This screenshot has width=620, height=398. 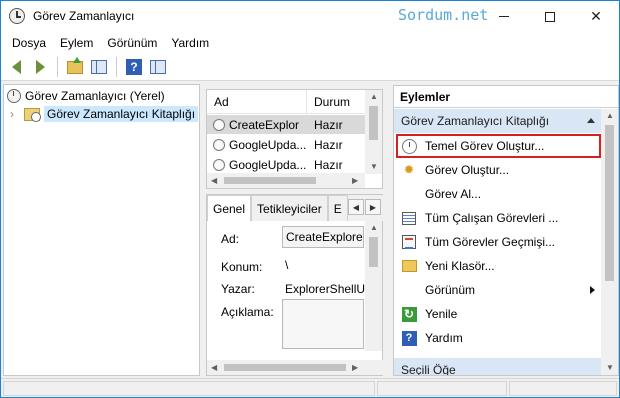 I want to click on name-label: Ad:, so click(x=230, y=239).